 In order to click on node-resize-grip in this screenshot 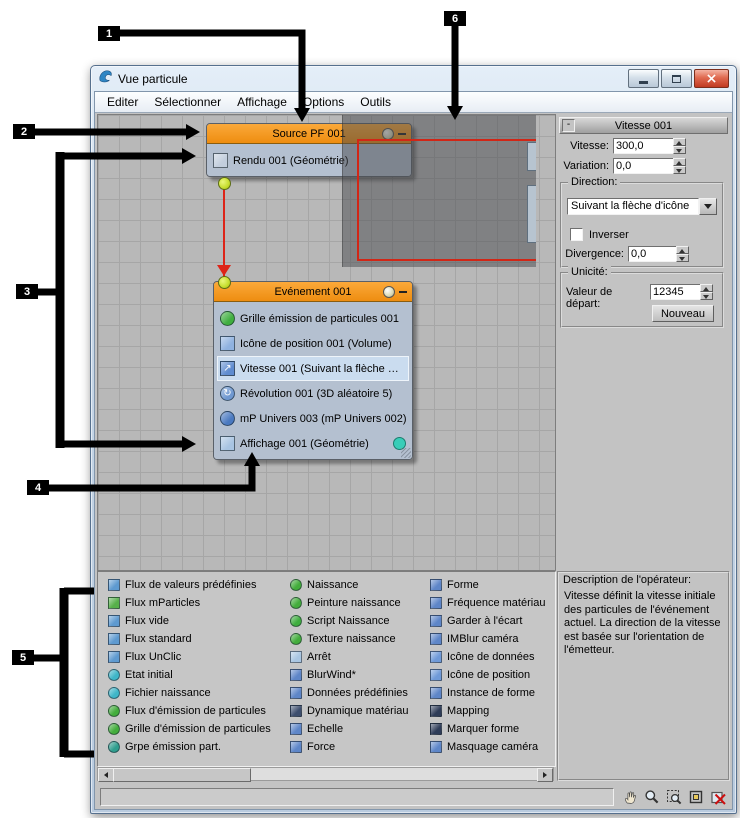, I will do `click(406, 453)`.